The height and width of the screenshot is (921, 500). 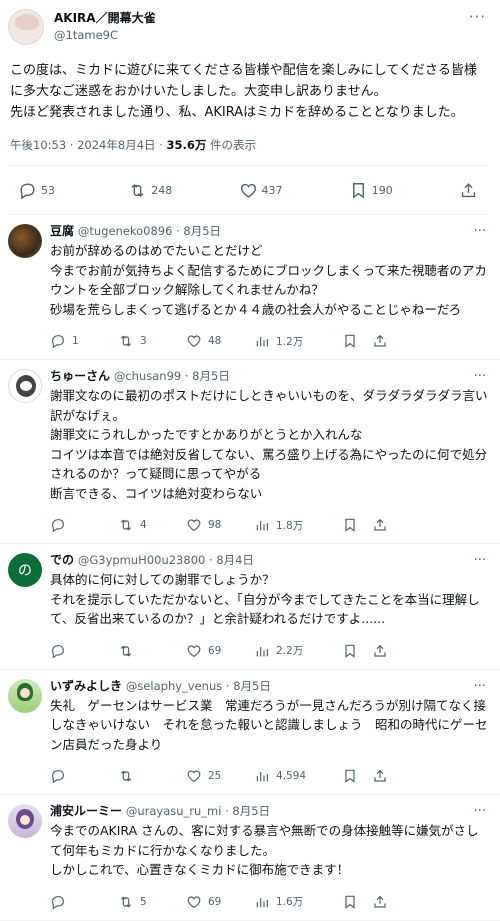 What do you see at coordinates (141, 560) in the screenshot?
I see `reply-author-handle: @G3ypmuH00u23800` at bounding box center [141, 560].